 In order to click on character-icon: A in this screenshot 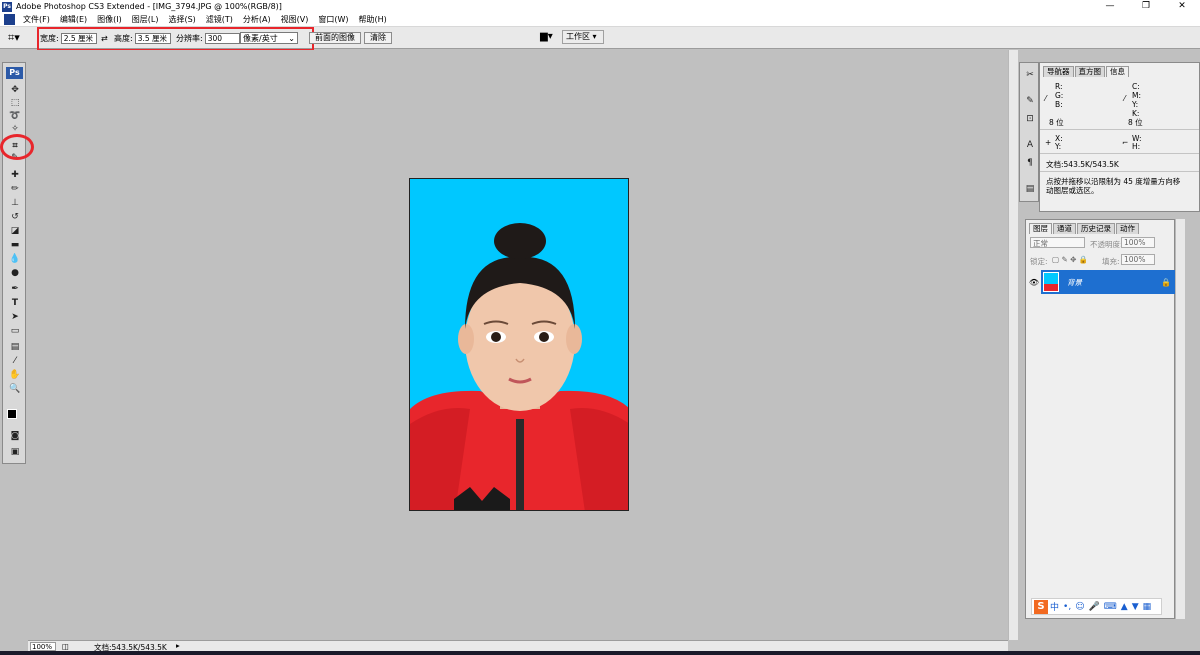, I will do `click(1030, 145)`.